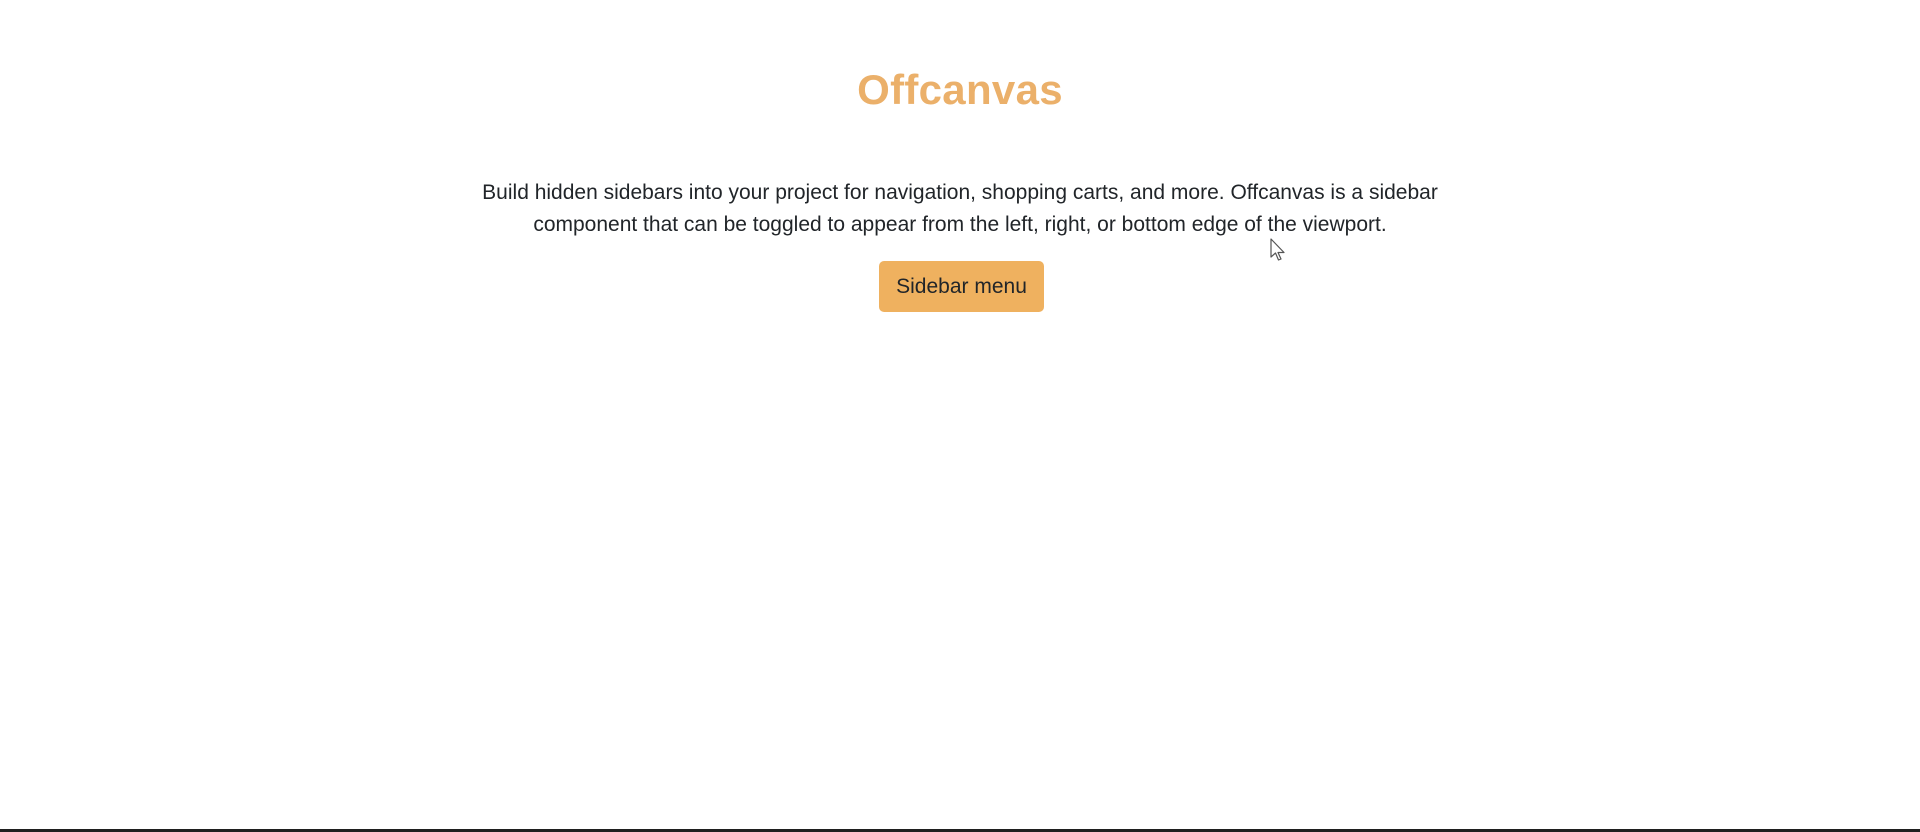  I want to click on page-title: Offcanvas, so click(960, 89).